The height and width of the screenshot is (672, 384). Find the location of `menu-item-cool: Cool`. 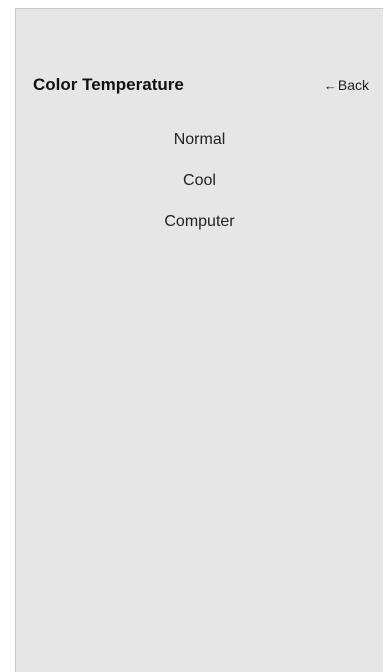

menu-item-cool: Cool is located at coordinates (199, 180).